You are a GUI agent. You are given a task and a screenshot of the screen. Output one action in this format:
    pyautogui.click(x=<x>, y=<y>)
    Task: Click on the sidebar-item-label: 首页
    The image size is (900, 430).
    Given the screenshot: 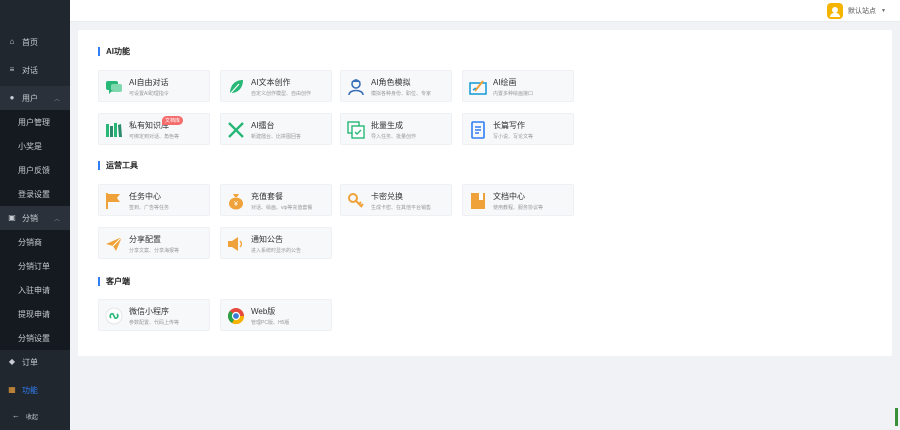 What is the action you would take?
    pyautogui.click(x=30, y=42)
    